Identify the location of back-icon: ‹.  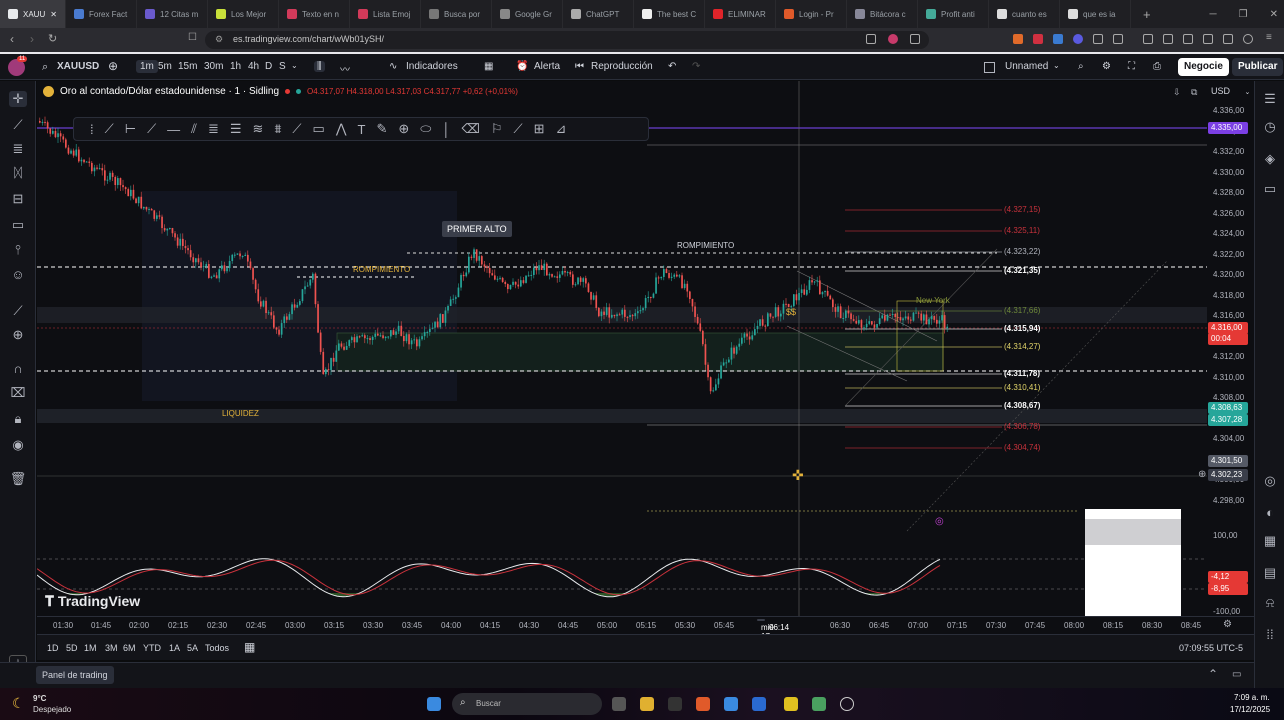
(12, 39).